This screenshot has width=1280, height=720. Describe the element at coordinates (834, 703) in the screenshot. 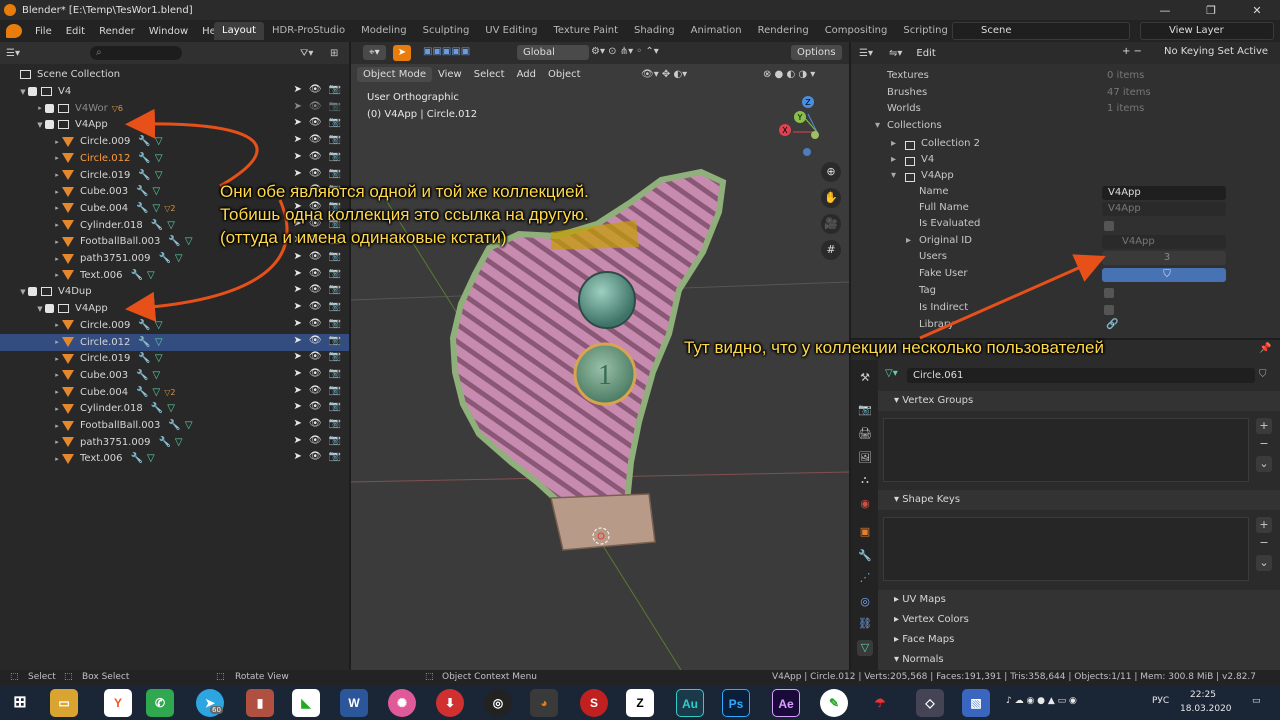

I see `app-icon-green: ✎` at that location.